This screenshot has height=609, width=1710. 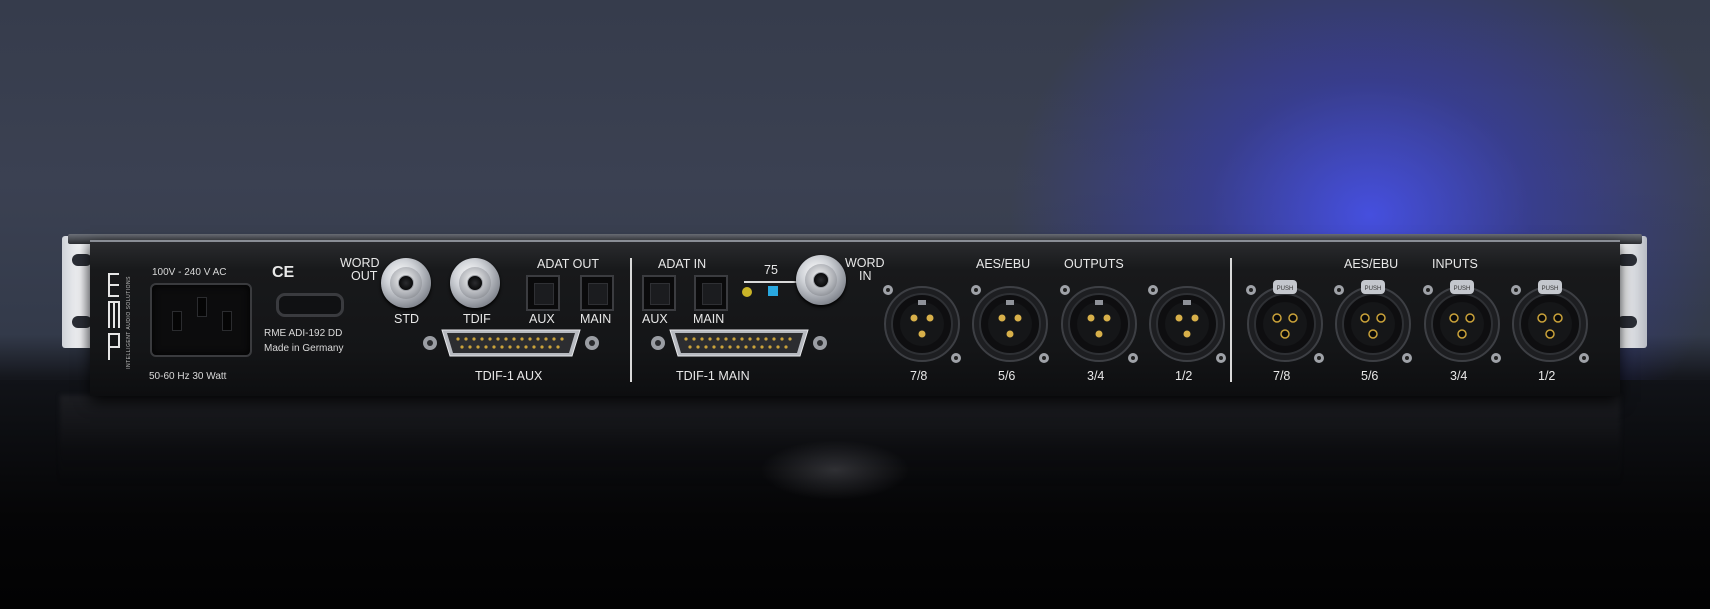 I want to click on model-name: RME ADI-192 DD, so click(x=303, y=333).